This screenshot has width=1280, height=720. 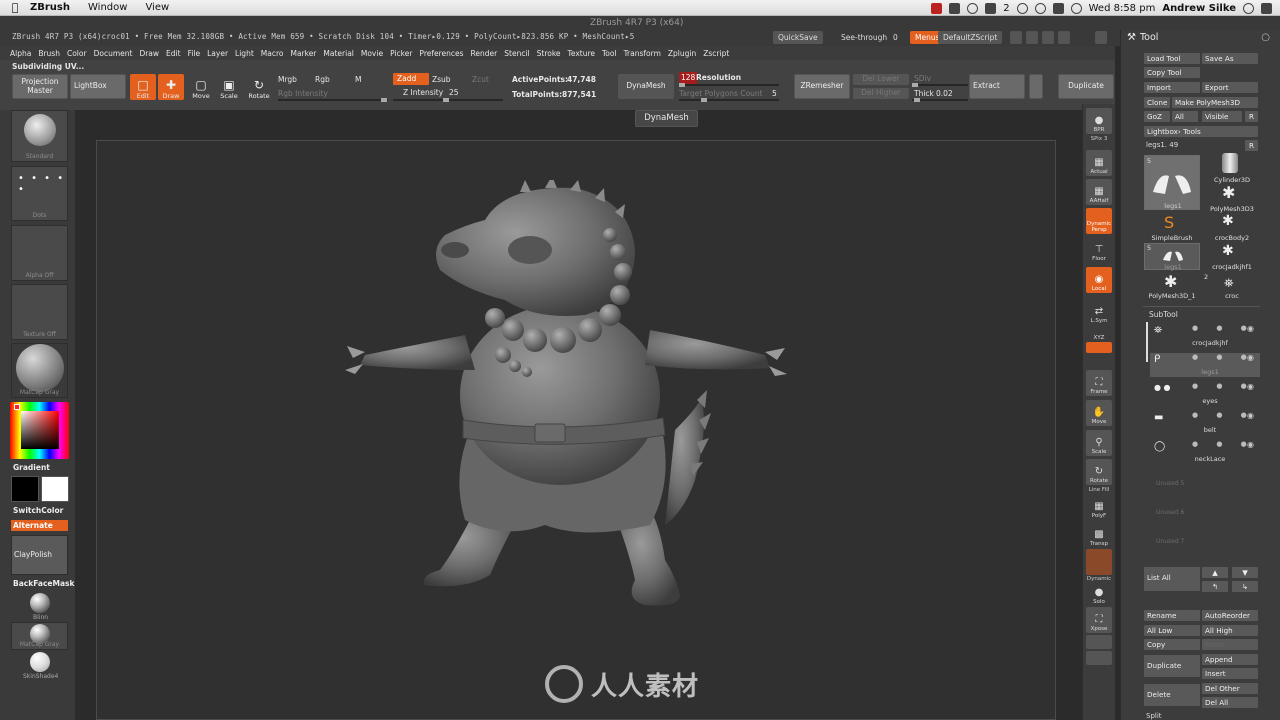 What do you see at coordinates (1228, 221) in the screenshot?
I see `crocbody-star-icon: ✱` at bounding box center [1228, 221].